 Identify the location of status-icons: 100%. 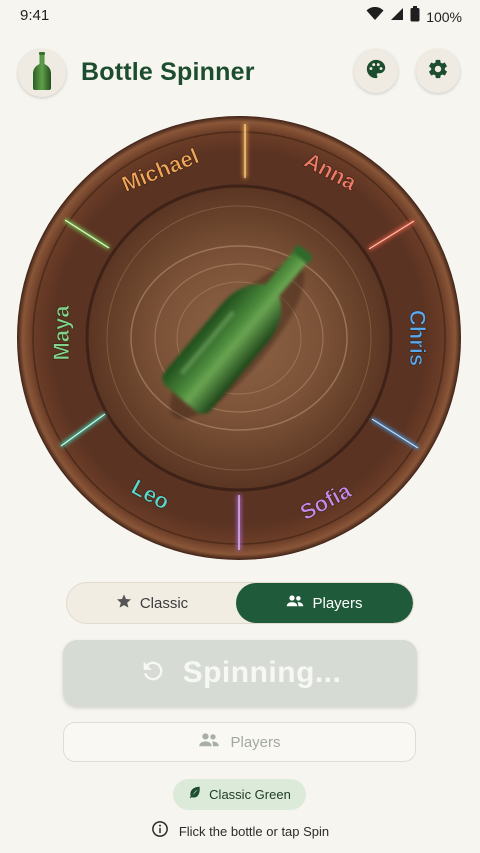
(414, 16).